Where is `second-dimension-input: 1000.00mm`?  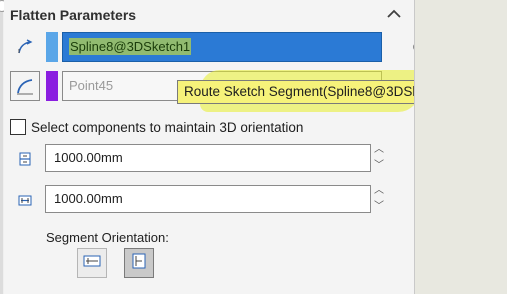
second-dimension-input: 1000.00mm is located at coordinates (208, 199).